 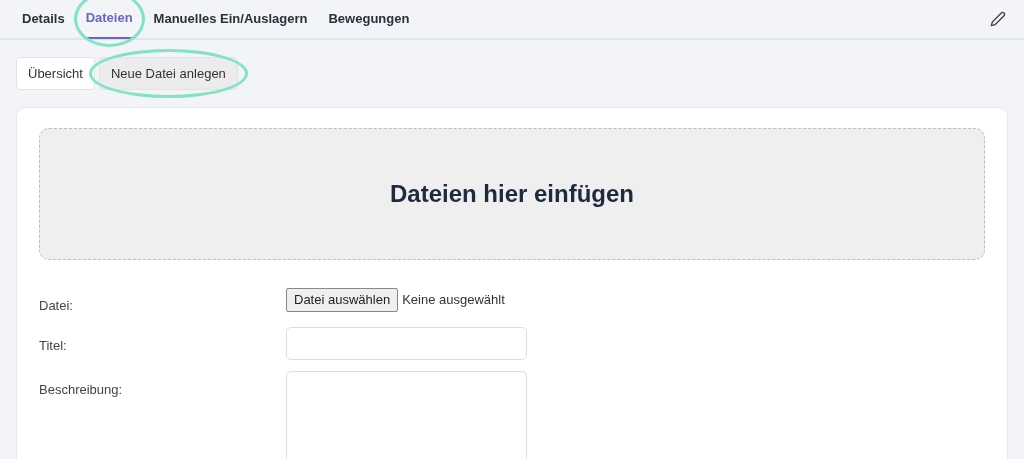 I want to click on tab: Dateien, so click(x=109, y=19).